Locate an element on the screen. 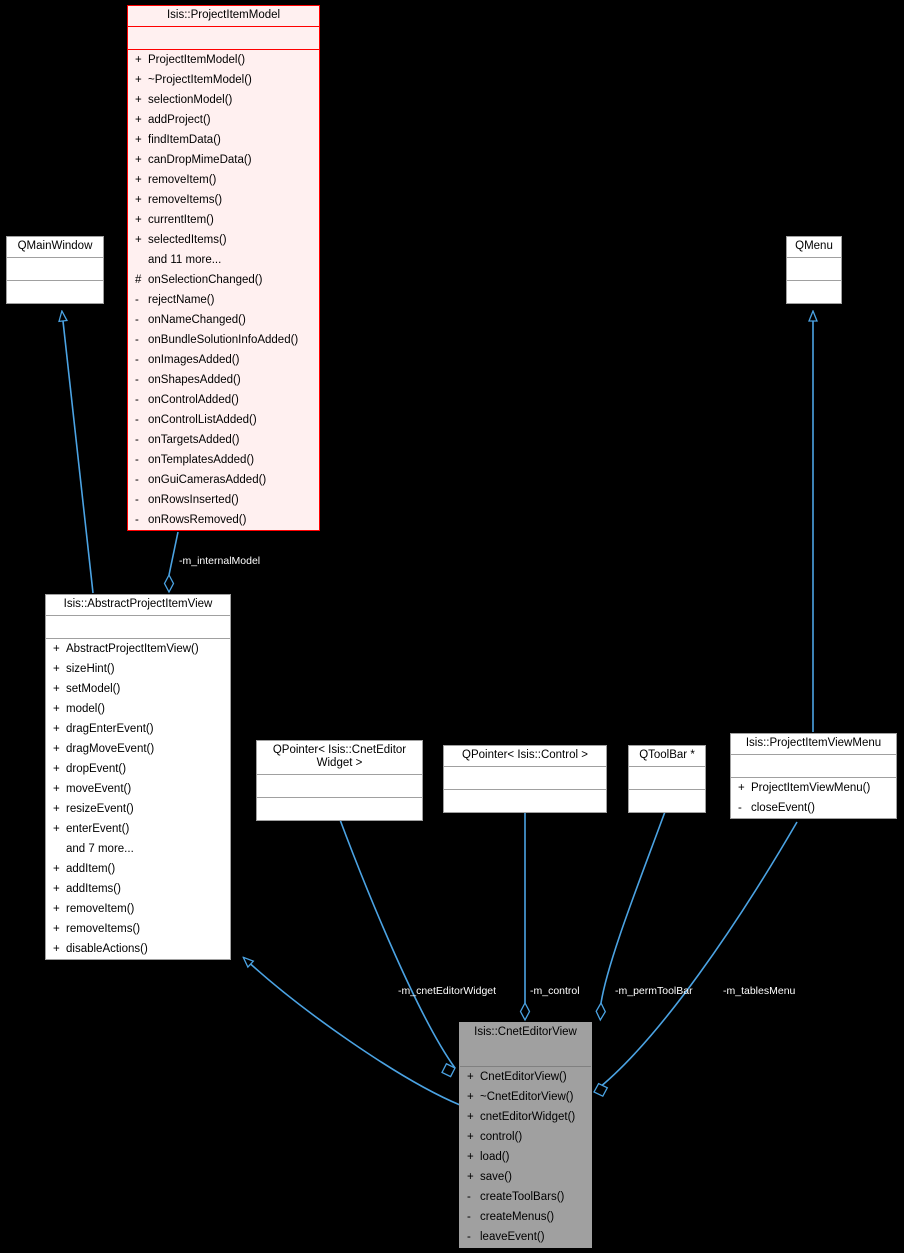  class-operation-row: - onBundleSolutionInfoAdded() is located at coordinates (223, 340).